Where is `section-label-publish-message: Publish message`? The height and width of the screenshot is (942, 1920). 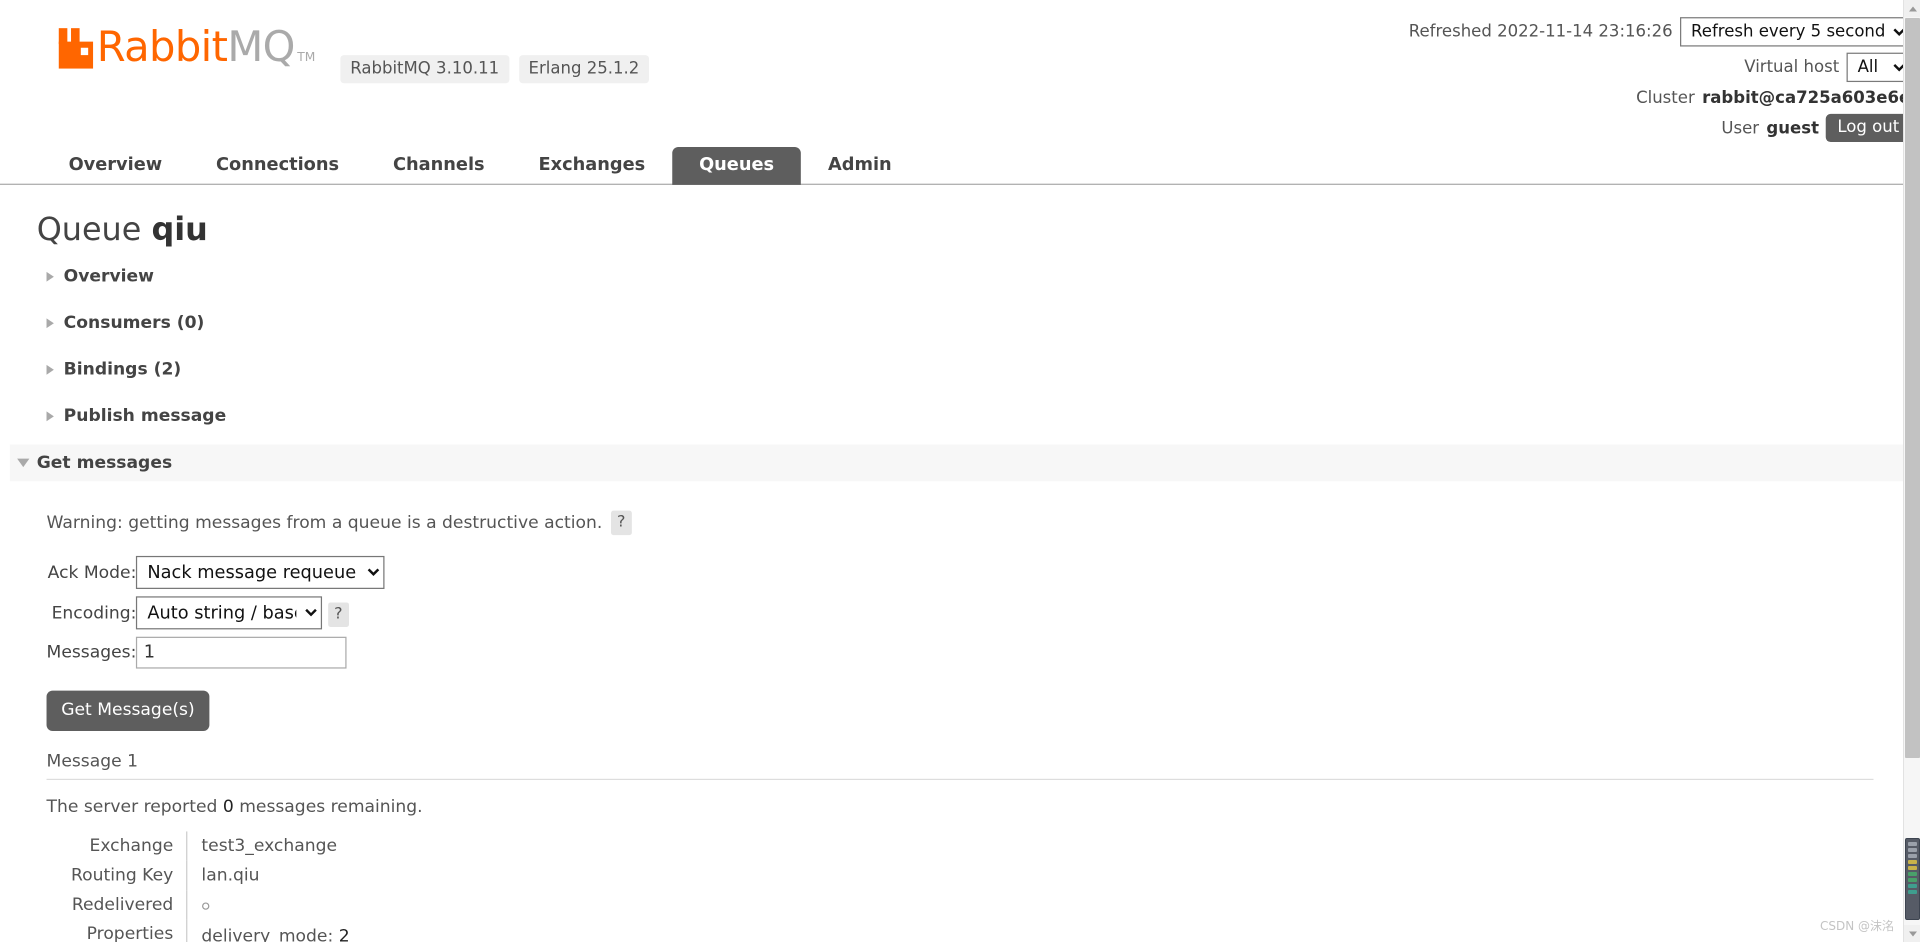
section-label-publish-message: Publish message is located at coordinates (145, 416).